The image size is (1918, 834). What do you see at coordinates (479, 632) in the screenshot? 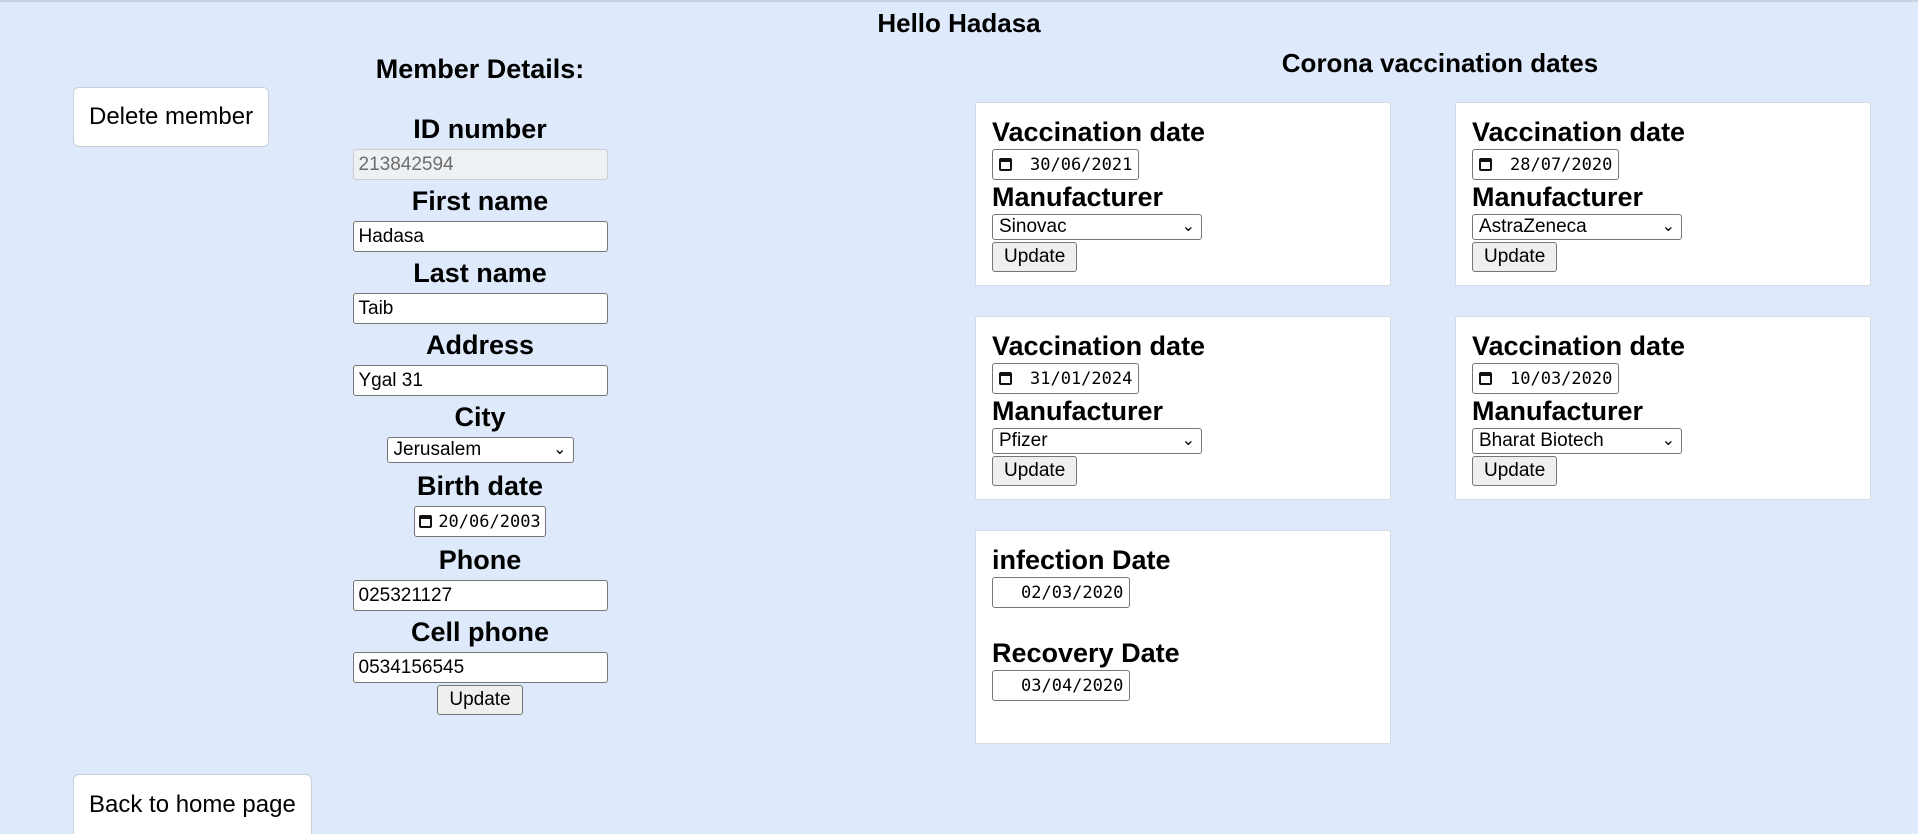
I see `cell-phone-label: Cell phone` at bounding box center [479, 632].